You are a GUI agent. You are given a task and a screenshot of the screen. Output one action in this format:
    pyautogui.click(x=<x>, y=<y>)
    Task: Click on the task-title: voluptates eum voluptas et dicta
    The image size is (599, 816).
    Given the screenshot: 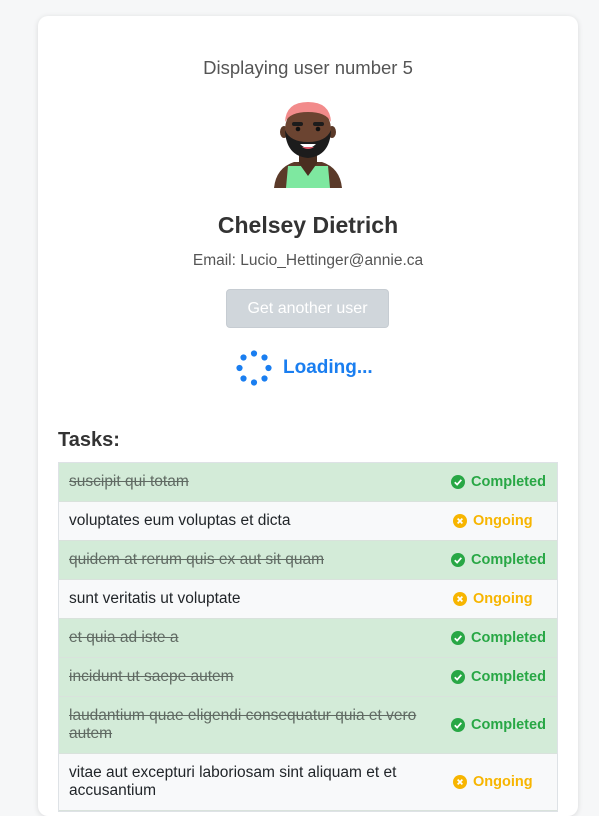 What is the action you would take?
    pyautogui.click(x=180, y=520)
    